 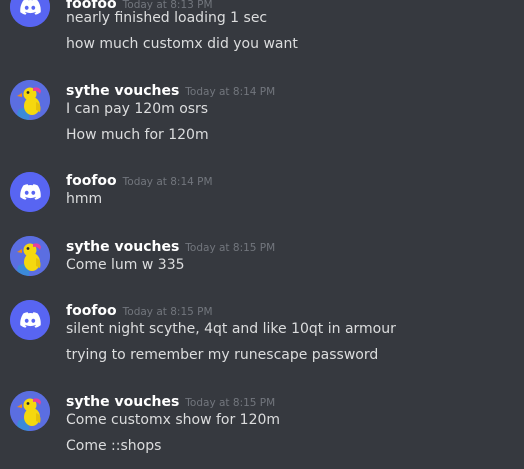 I want to click on message-header: foofoo Today at 8:14 PM, so click(x=139, y=179).